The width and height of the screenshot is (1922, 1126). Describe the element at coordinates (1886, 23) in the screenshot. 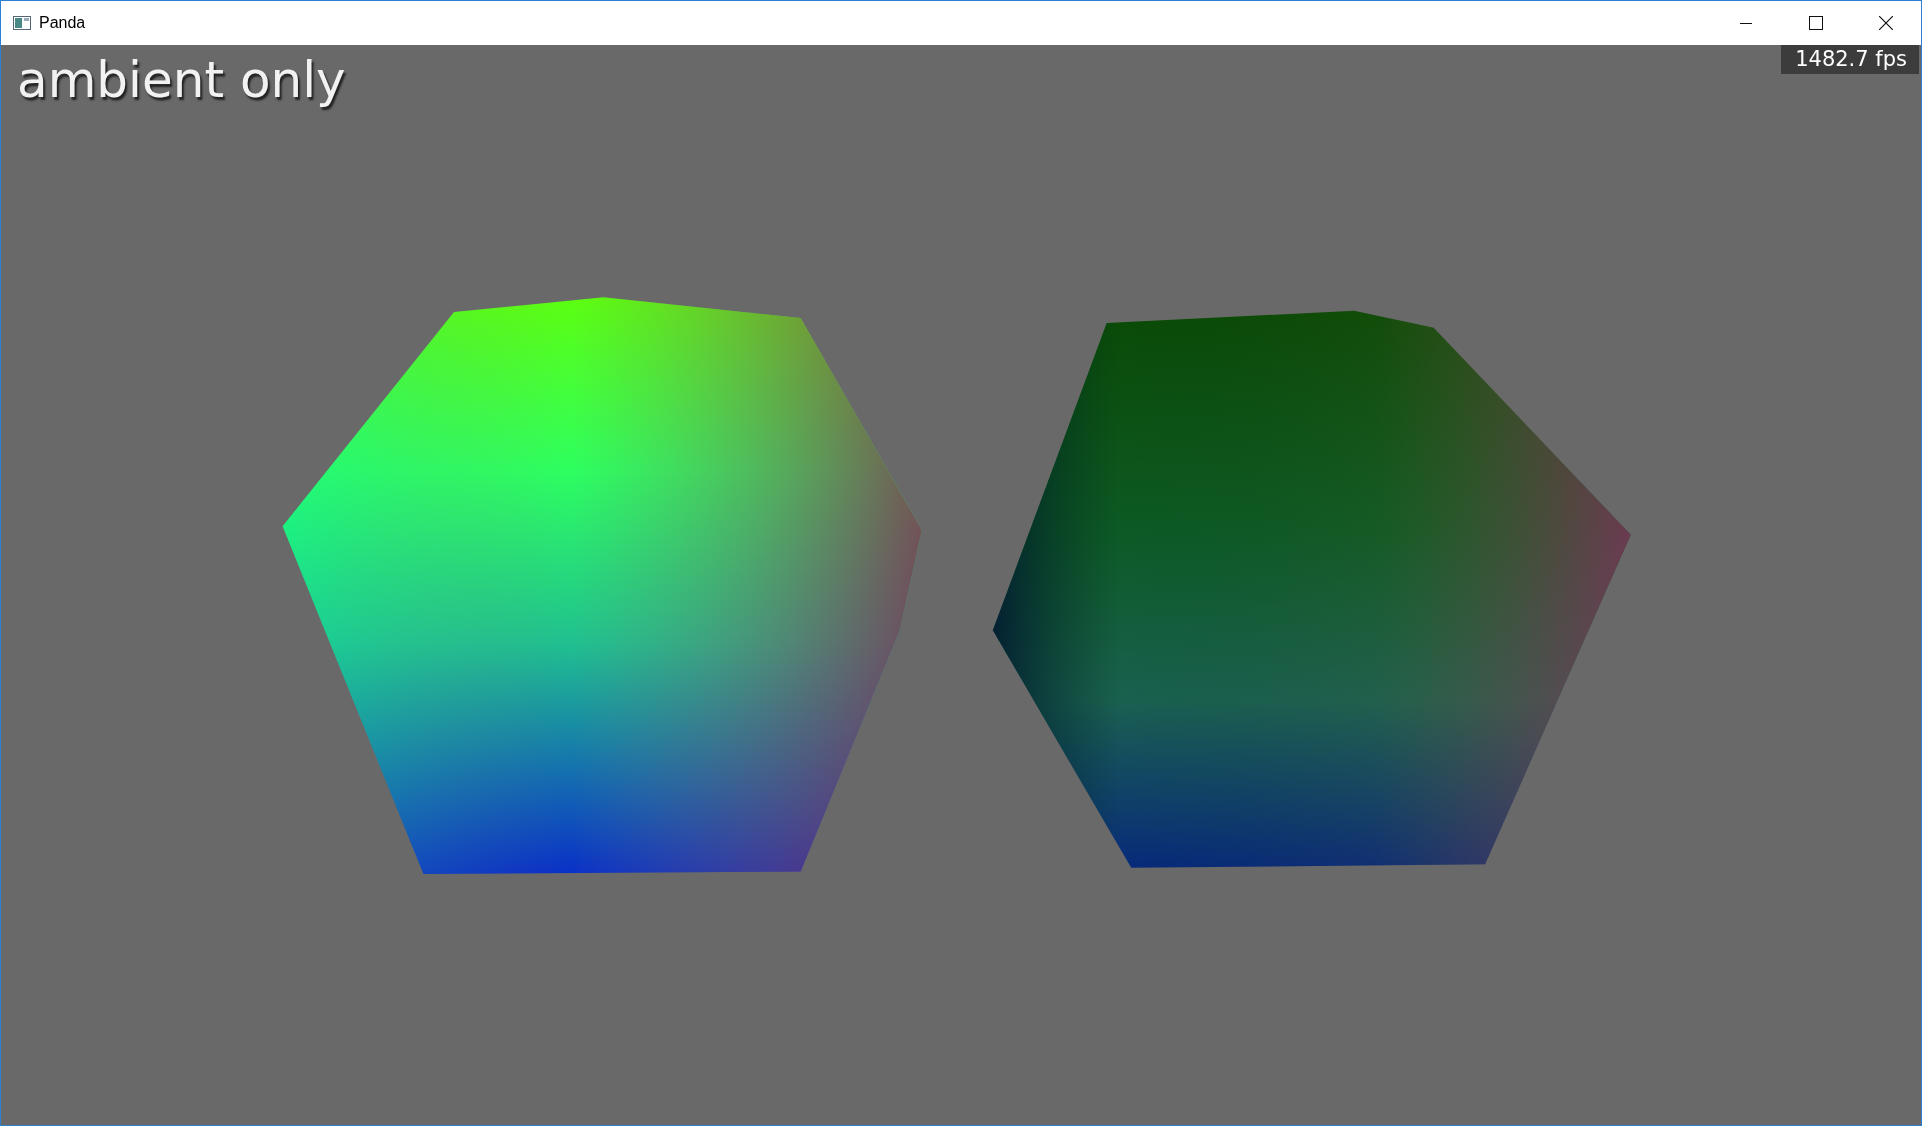

I see `close-icon` at that location.